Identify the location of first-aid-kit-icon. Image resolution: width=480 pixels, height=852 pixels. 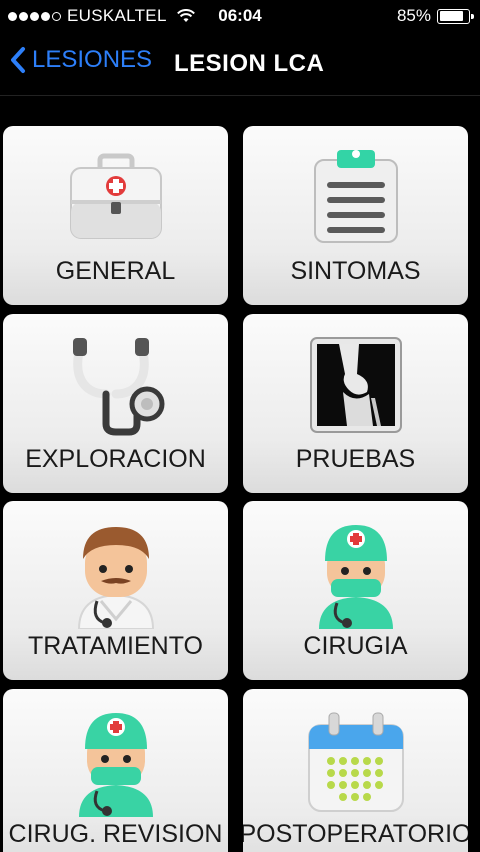
(115, 196).